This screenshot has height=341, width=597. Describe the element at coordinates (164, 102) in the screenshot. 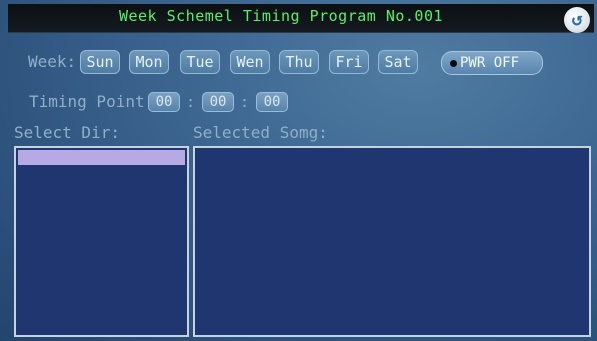

I see `hour-field: 00` at that location.